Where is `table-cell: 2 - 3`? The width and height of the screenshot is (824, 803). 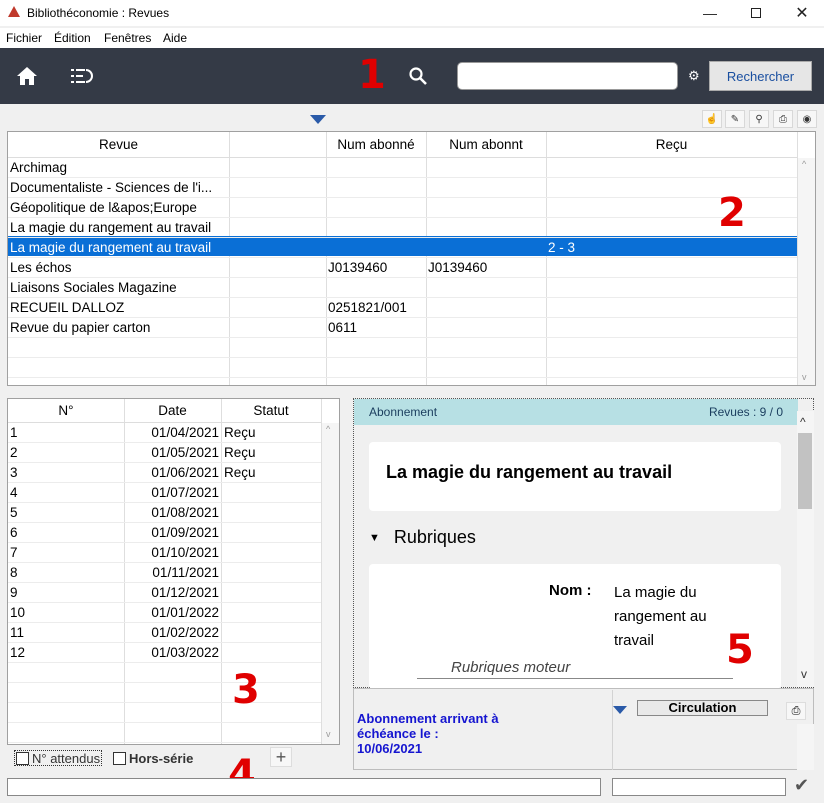 table-cell: 2 - 3 is located at coordinates (670, 247).